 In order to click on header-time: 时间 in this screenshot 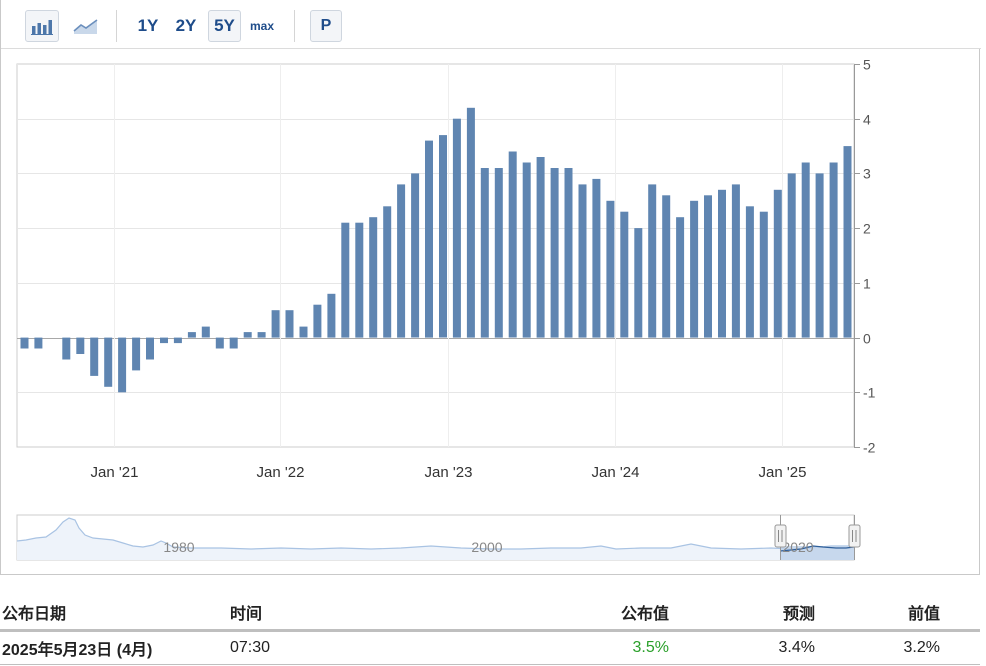, I will do `click(390, 614)`.